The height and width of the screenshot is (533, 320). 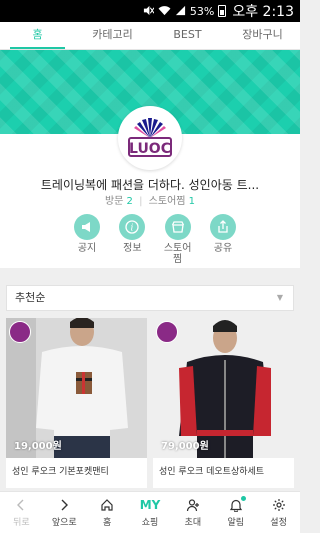 I want to click on tab-cart: 장바구니, so click(x=262, y=35).